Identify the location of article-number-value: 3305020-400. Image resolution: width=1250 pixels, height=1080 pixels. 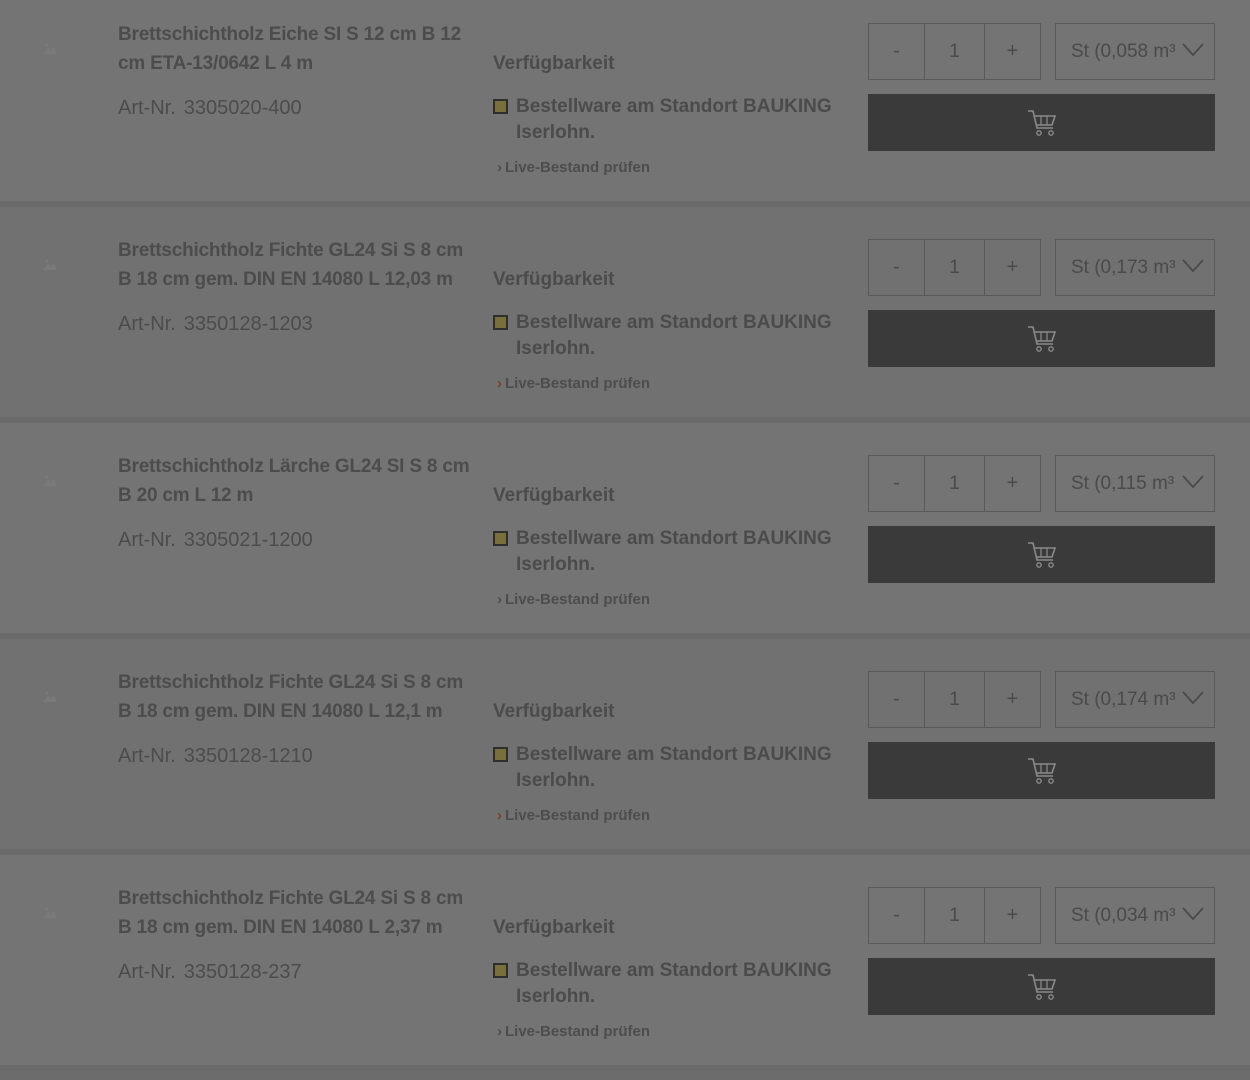
(242, 108).